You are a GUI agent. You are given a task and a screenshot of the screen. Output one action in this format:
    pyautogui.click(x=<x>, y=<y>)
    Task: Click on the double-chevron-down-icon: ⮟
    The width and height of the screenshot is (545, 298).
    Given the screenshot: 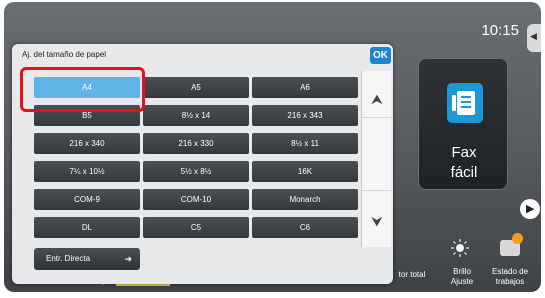 What is the action you would take?
    pyautogui.click(x=377, y=221)
    